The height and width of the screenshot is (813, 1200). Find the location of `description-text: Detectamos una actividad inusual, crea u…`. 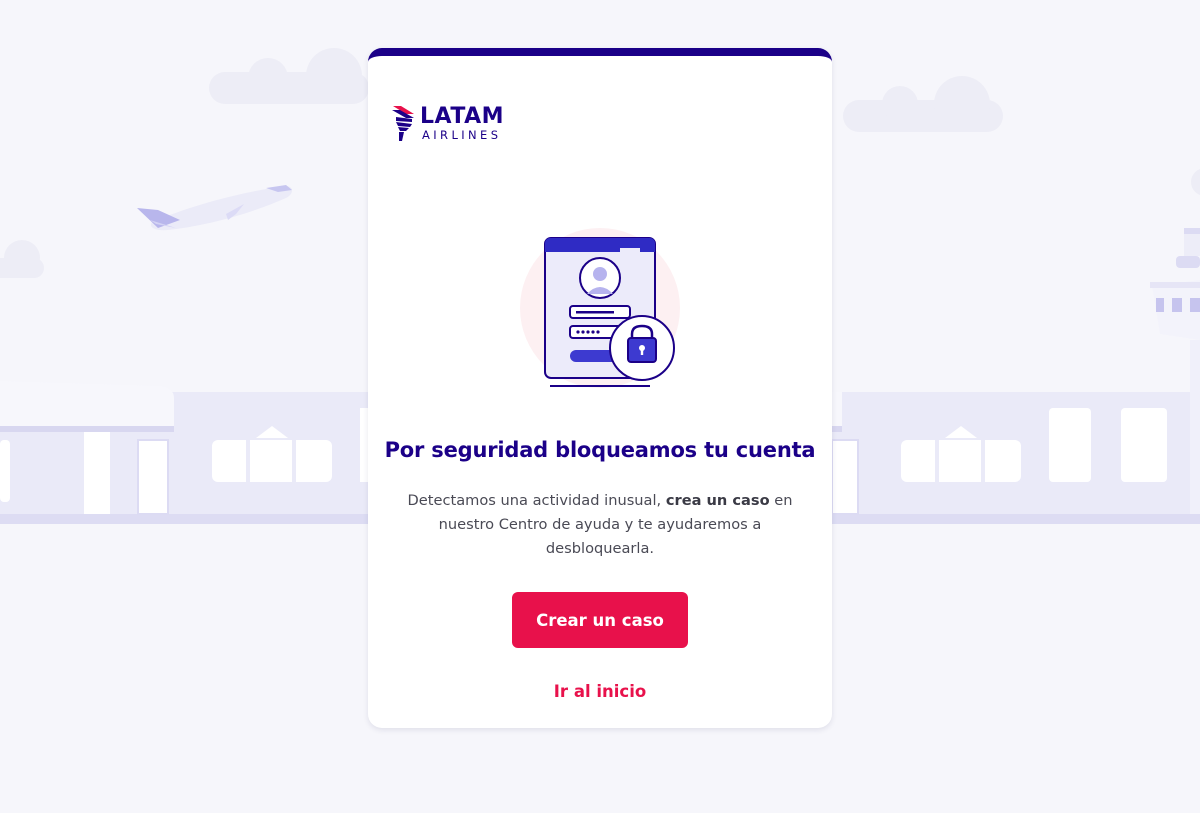

description-text: Detectamos una actividad inusual, crea u… is located at coordinates (600, 525).